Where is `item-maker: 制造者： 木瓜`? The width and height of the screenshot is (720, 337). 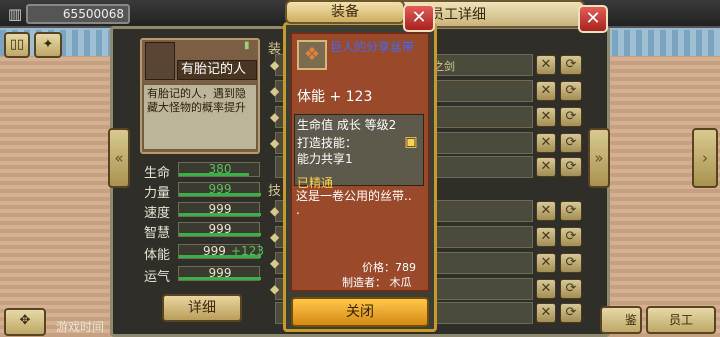 item-maker: 制造者： 木瓜 is located at coordinates (377, 282).